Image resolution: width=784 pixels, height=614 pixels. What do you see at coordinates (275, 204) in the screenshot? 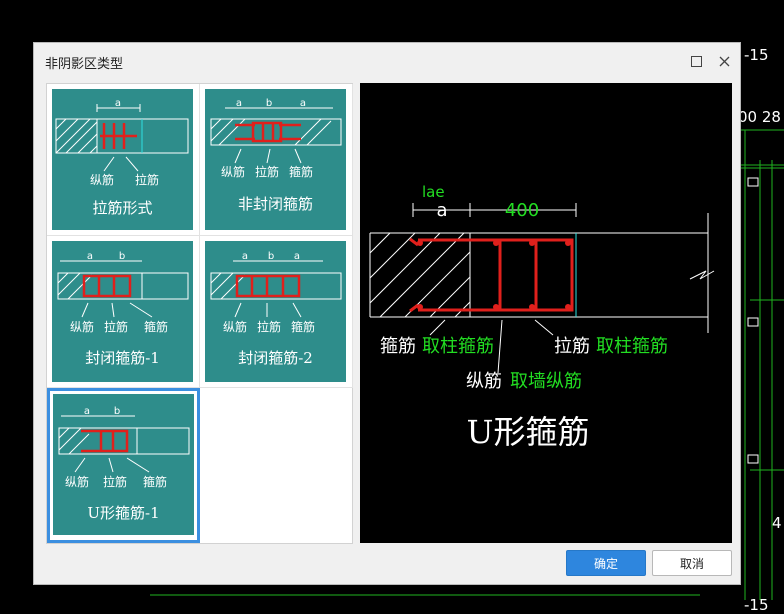
I see `option-label: 非封闭箍筋` at bounding box center [275, 204].